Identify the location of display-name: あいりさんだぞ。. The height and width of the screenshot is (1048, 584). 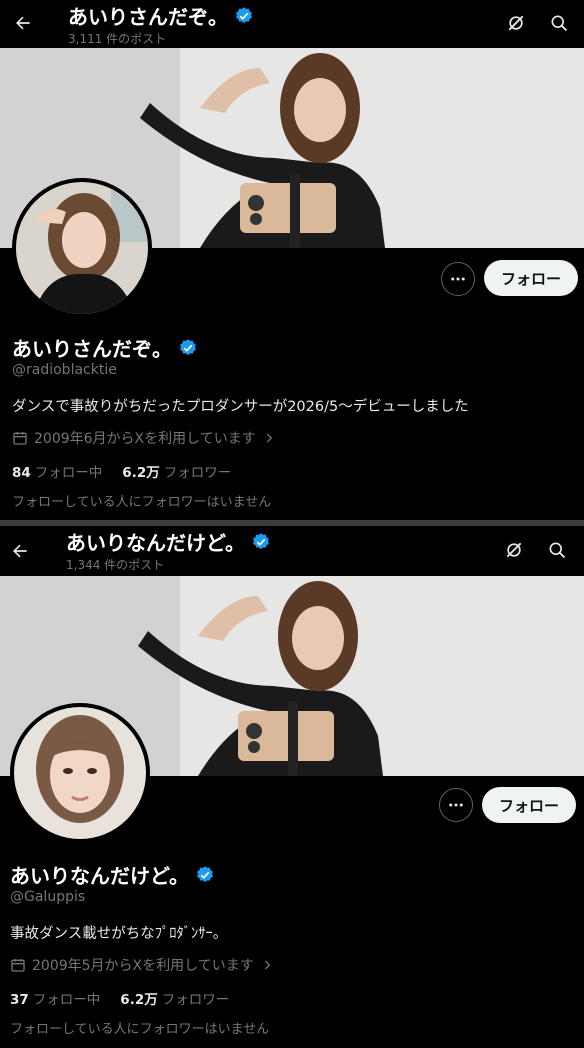
(105, 347).